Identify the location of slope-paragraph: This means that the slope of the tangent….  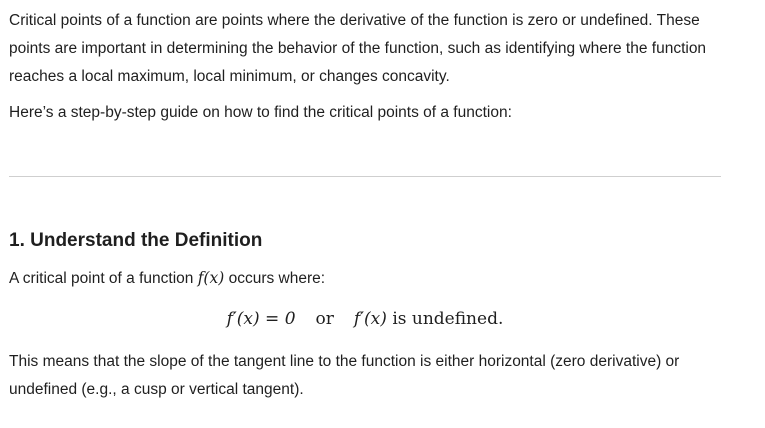
(344, 375).